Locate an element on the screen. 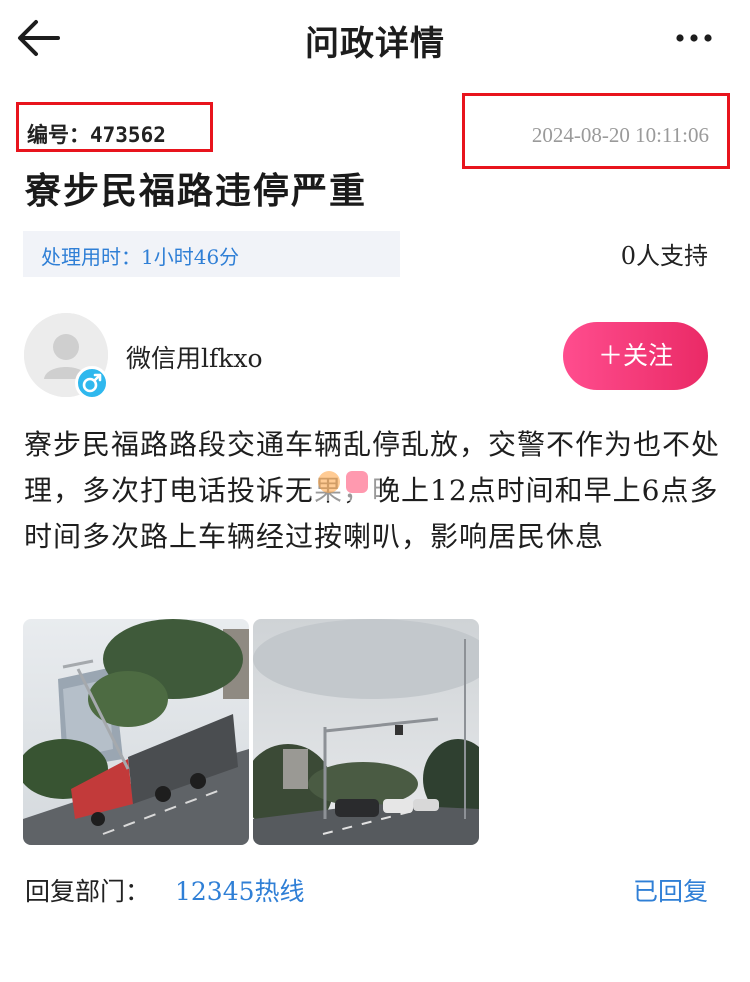 This screenshot has width=750, height=982. post-title: 寮步民福路违停严重 is located at coordinates (196, 191).